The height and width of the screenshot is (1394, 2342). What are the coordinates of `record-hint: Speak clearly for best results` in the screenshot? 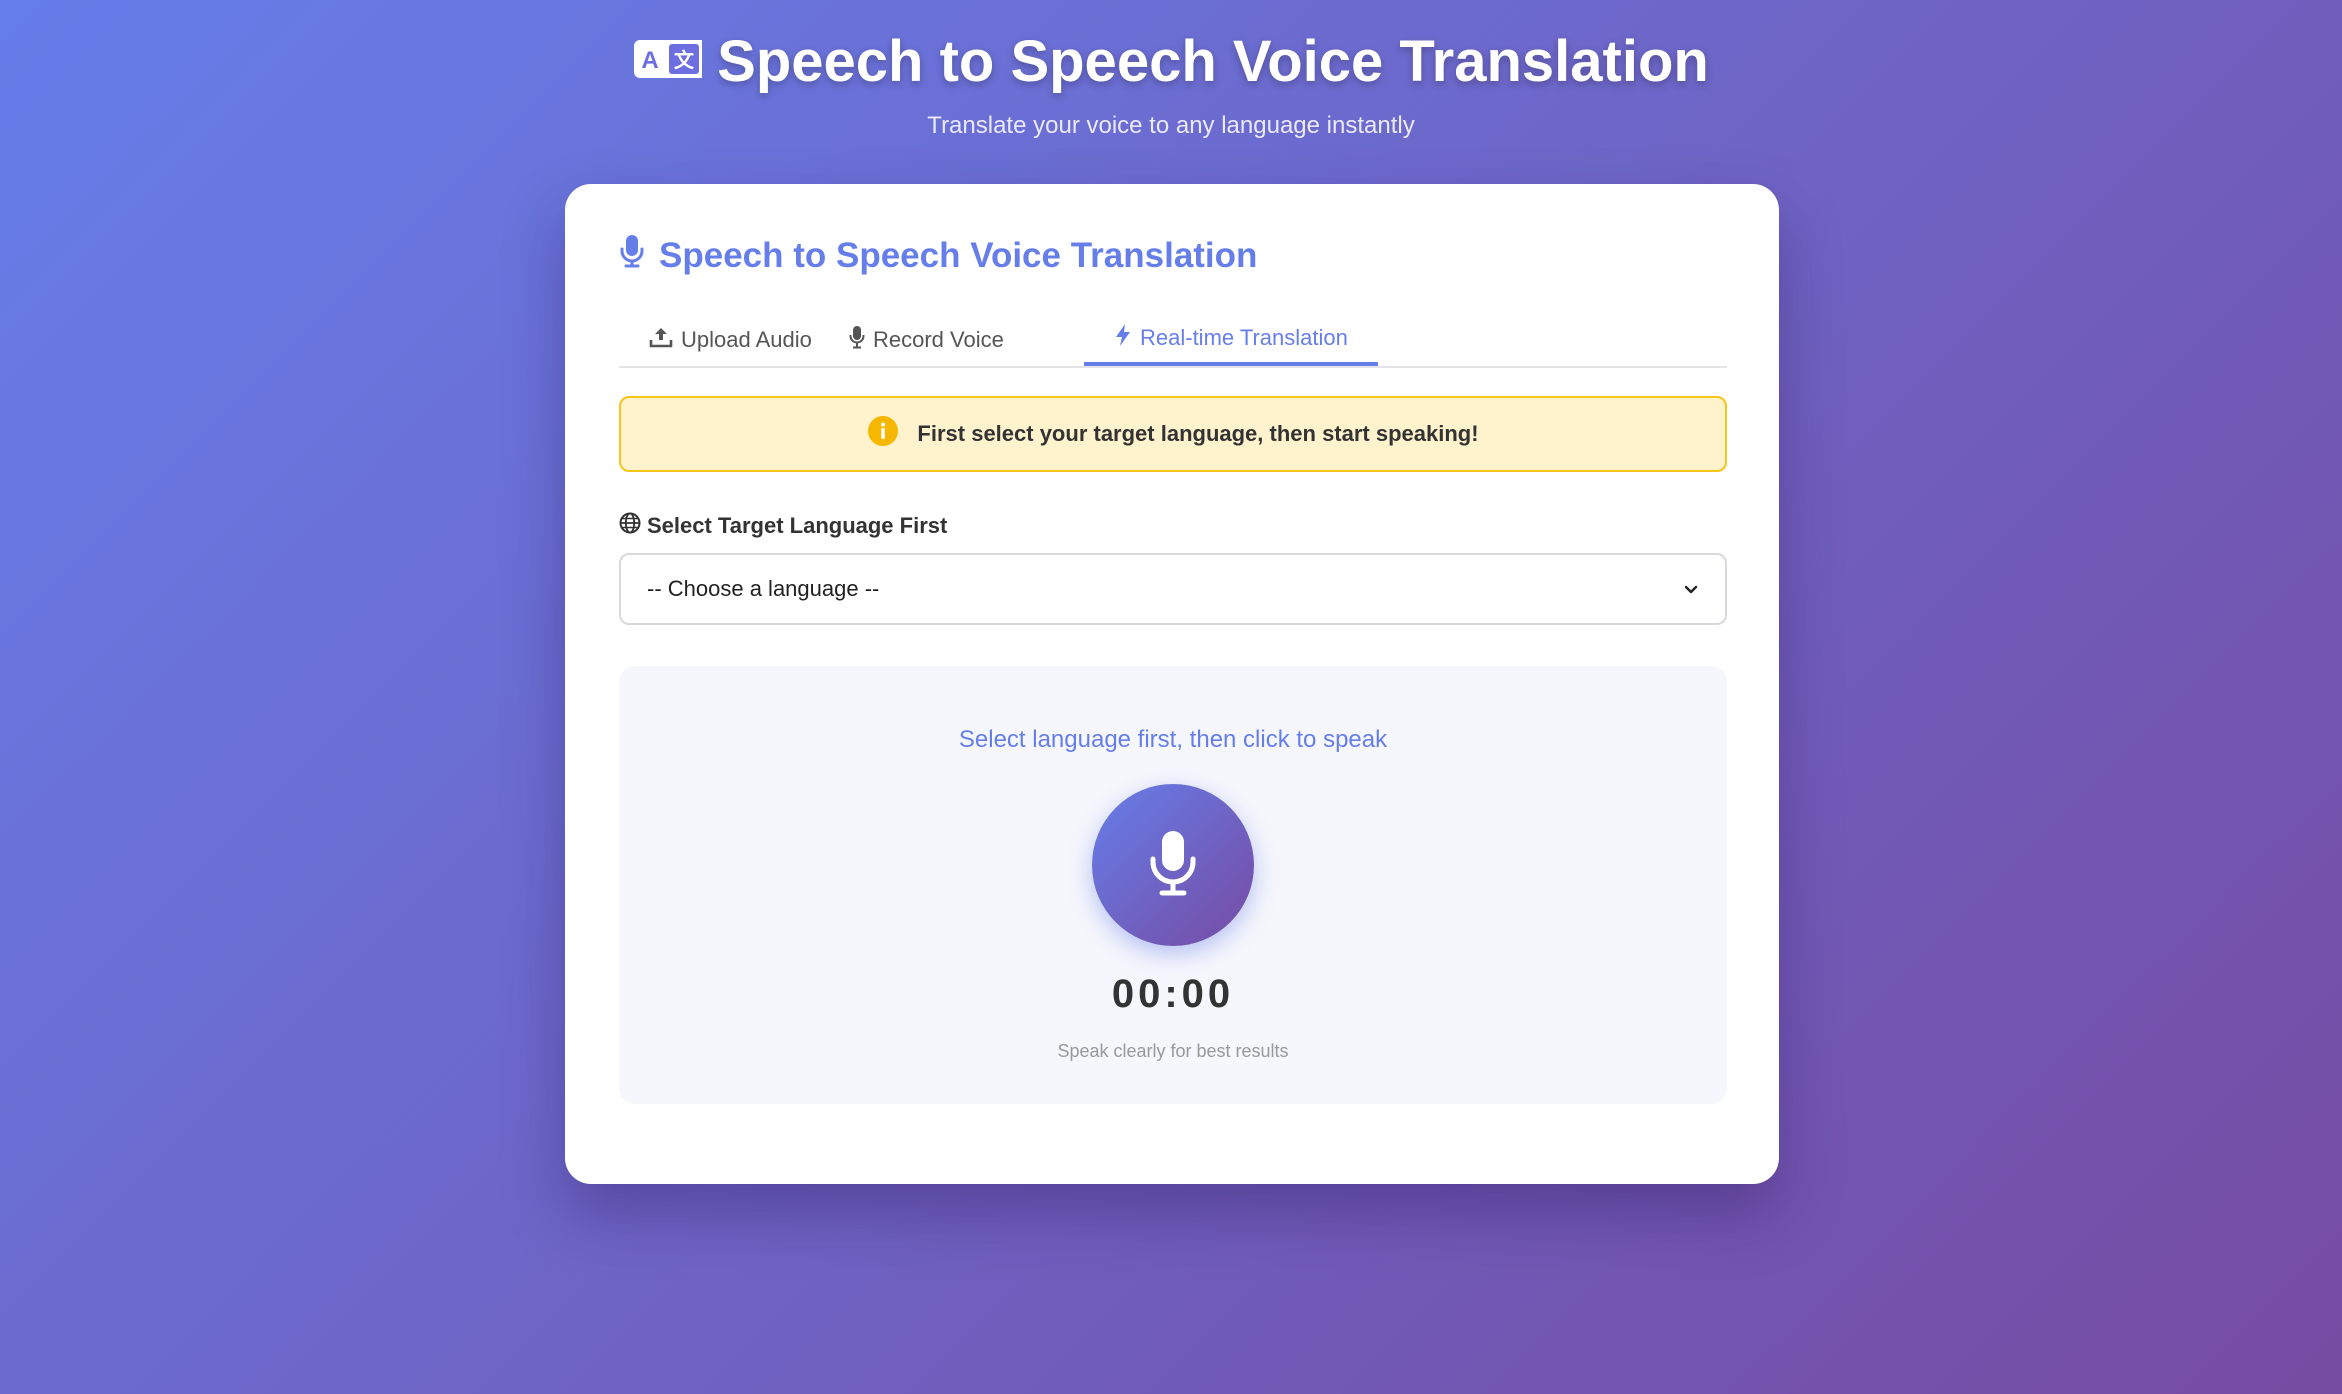 It's located at (1173, 1051).